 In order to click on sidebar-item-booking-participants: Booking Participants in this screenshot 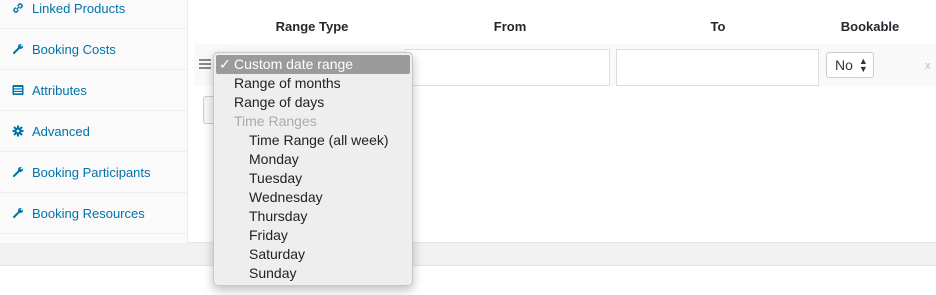, I will do `click(94, 172)`.